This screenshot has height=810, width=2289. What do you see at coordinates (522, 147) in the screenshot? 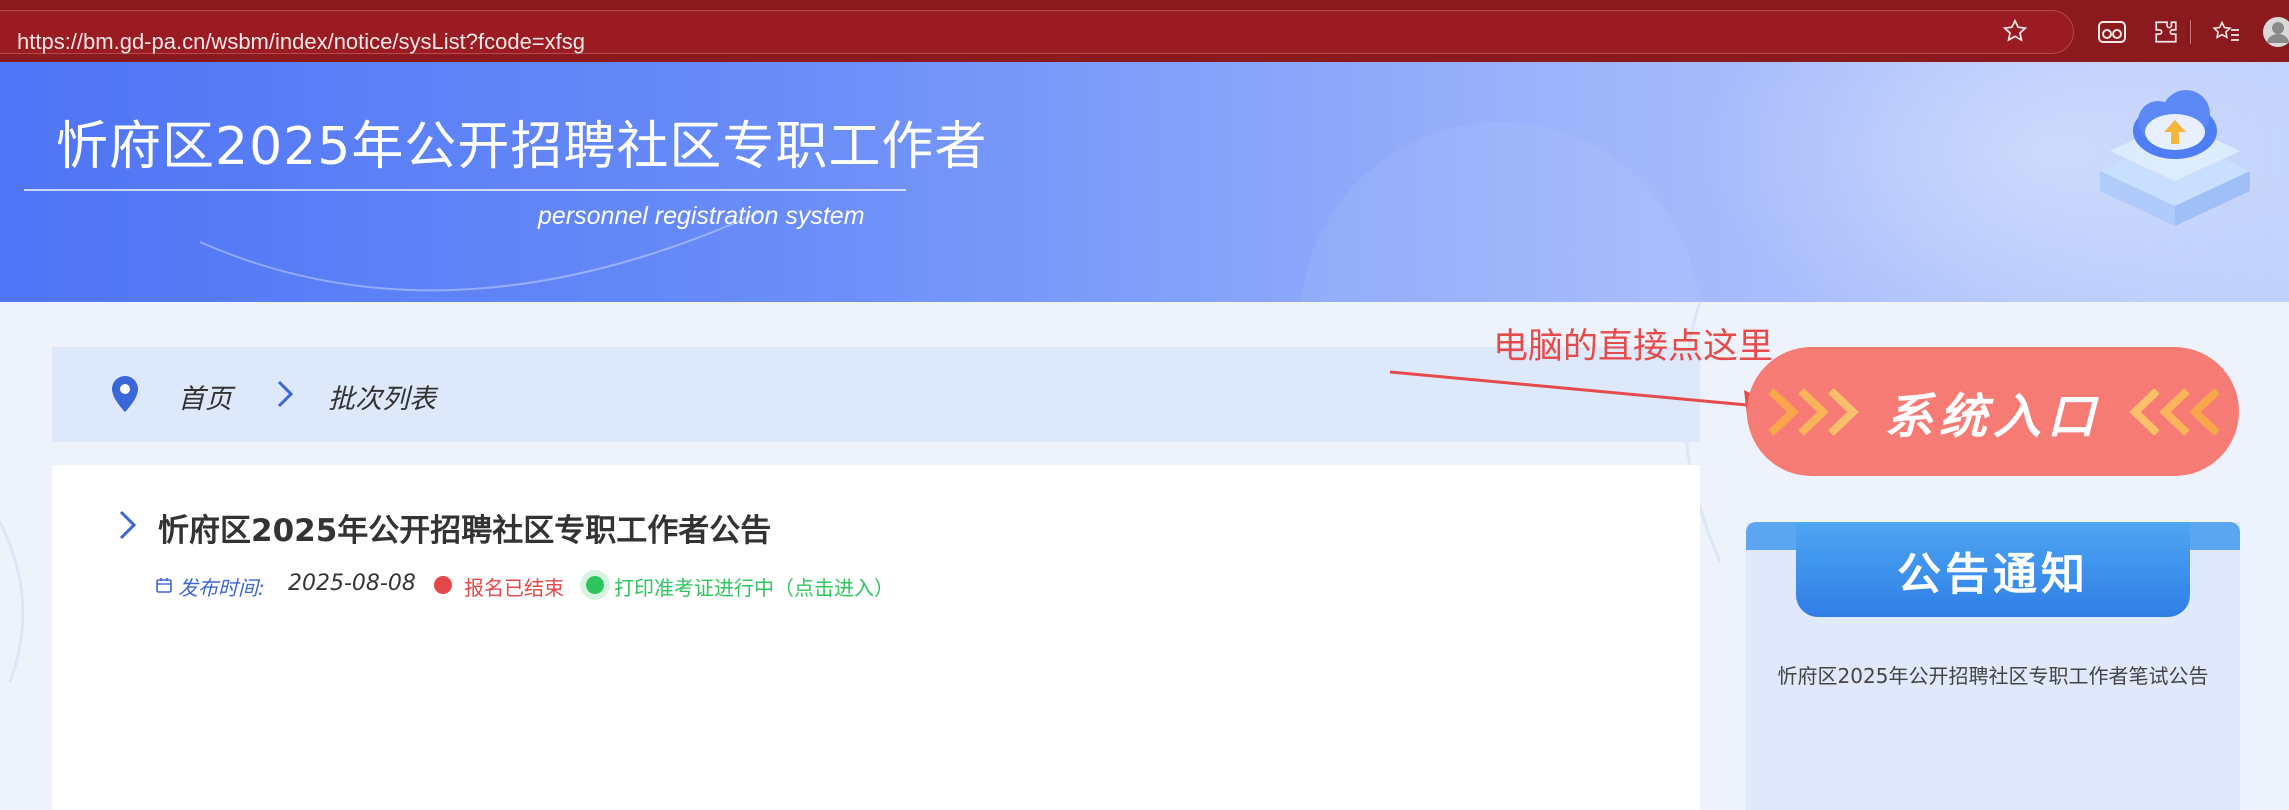
I see `site-title: 忻府区2025年公开招聘社区专职工作者` at bounding box center [522, 147].